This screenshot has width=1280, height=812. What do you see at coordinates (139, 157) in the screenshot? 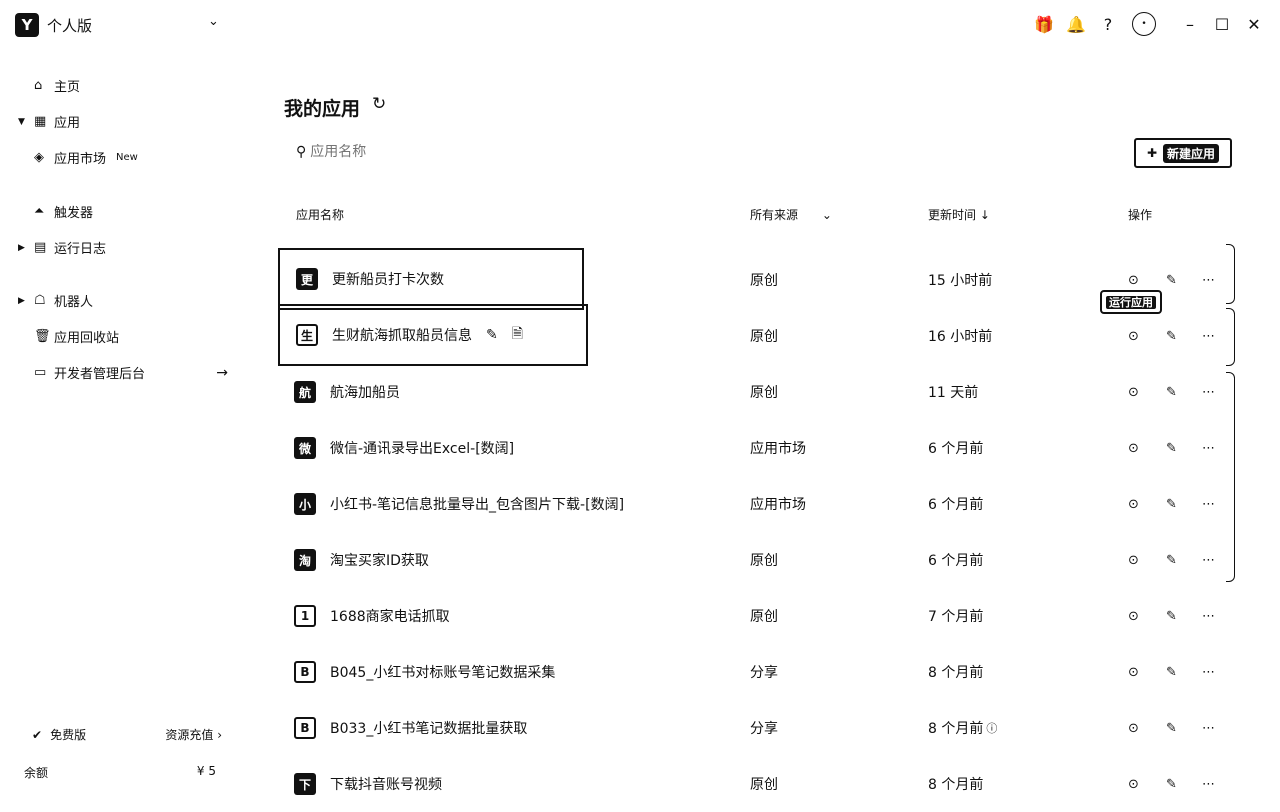
I see `sidebar-item-market: ◈ 应用市场 New` at bounding box center [139, 157].